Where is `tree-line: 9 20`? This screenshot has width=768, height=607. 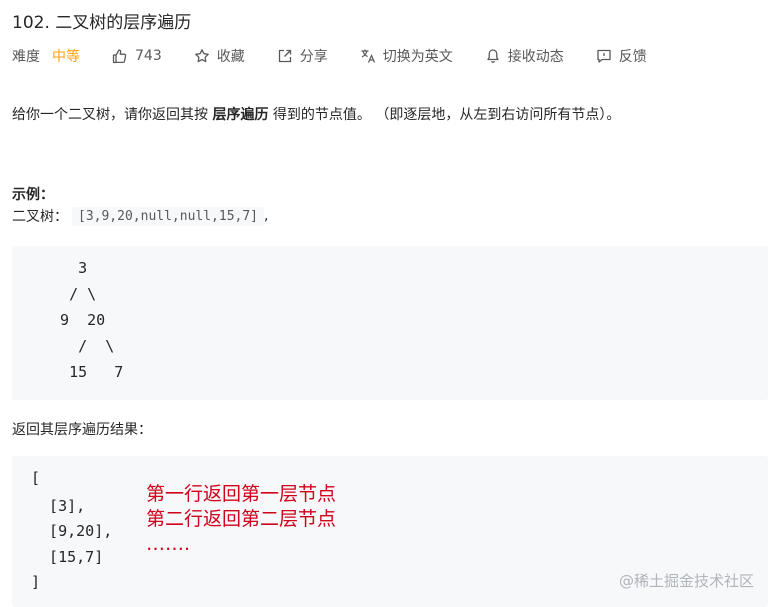 tree-line: 9 20 is located at coordinates (74, 320).